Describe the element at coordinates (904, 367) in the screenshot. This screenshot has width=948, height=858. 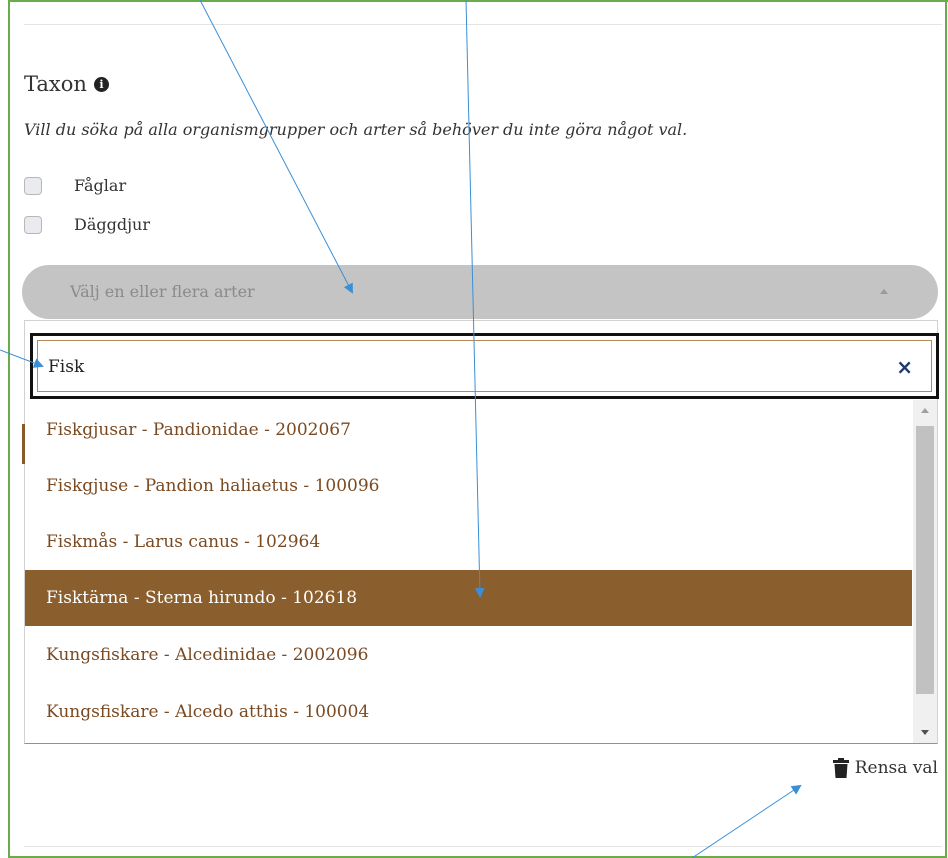
I see `clear-icon: ×` at that location.